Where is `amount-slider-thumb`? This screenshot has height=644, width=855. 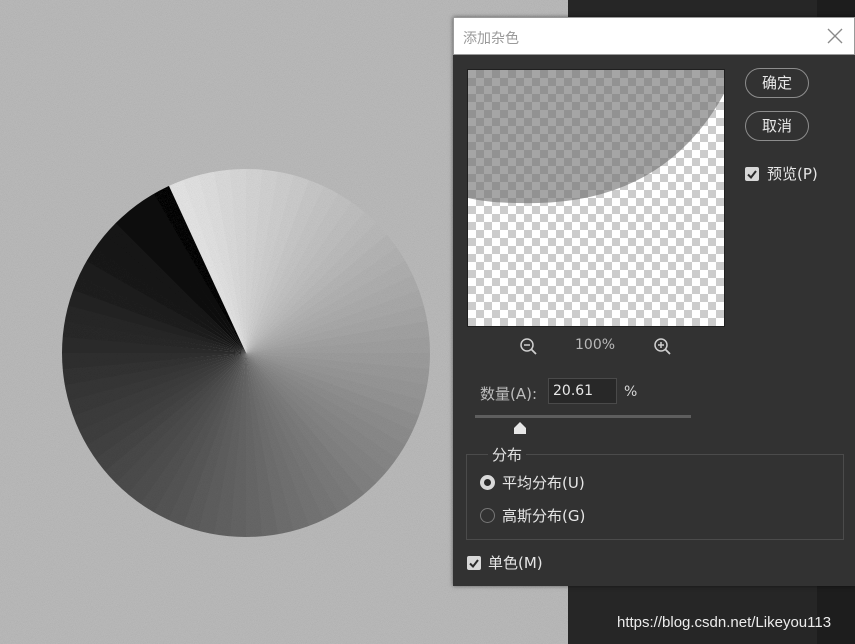
amount-slider-thumb is located at coordinates (520, 427).